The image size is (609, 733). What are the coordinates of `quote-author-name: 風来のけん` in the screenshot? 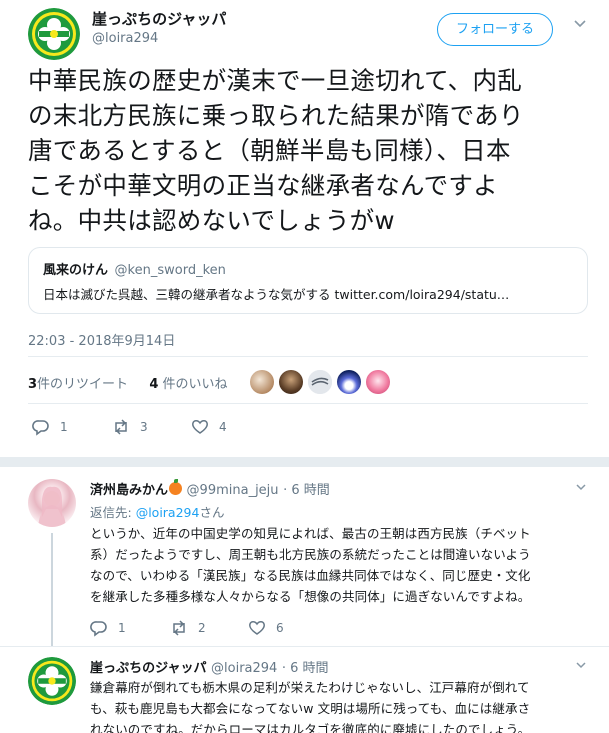 It's located at (76, 270).